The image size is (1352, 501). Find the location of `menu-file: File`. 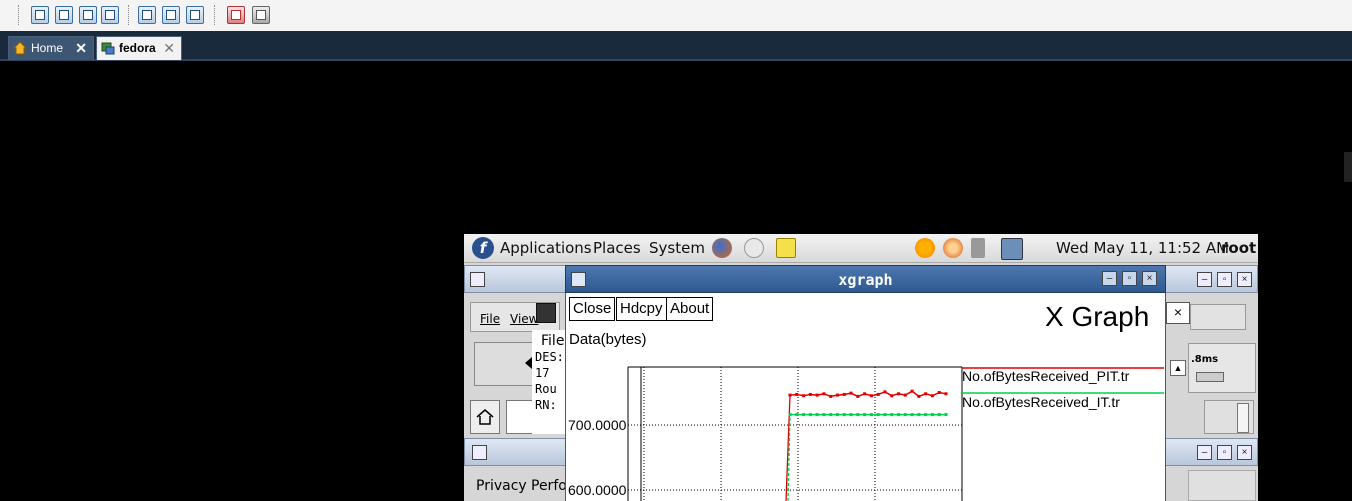

menu-file: File is located at coordinates (490, 319).